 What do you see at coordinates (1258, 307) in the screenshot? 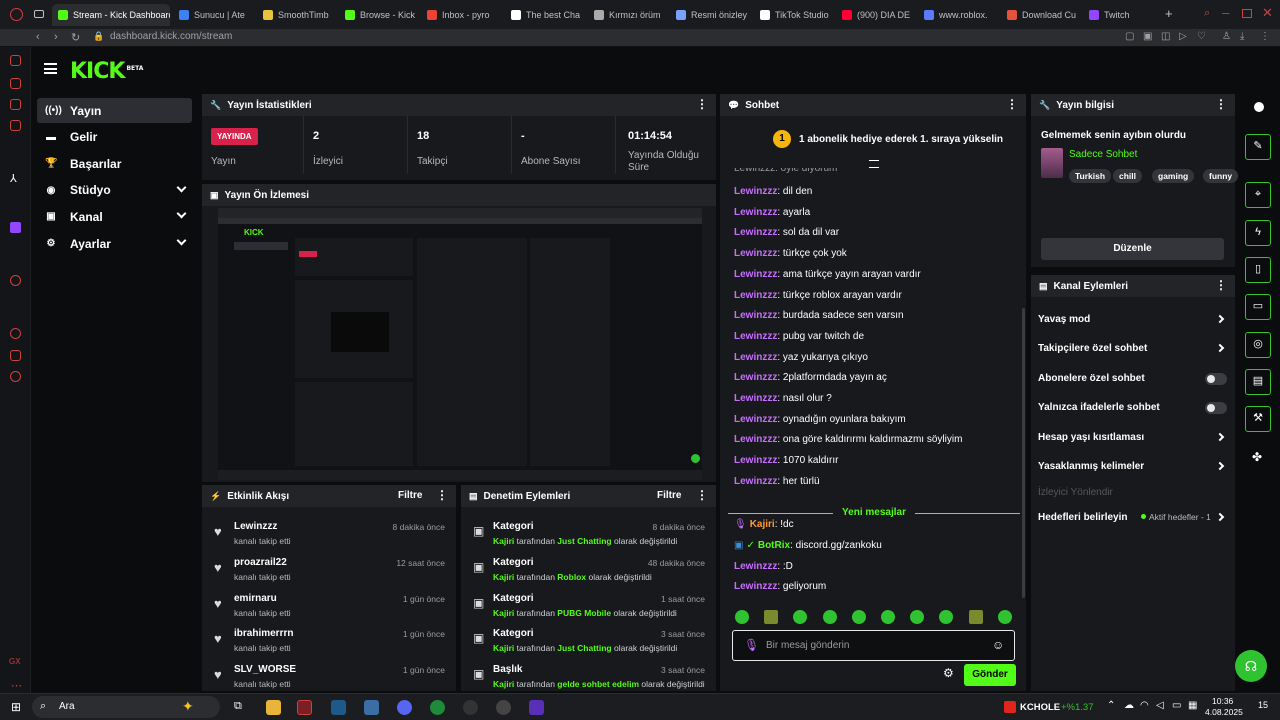
I see `chat-tool-icon: ▭` at bounding box center [1258, 307].